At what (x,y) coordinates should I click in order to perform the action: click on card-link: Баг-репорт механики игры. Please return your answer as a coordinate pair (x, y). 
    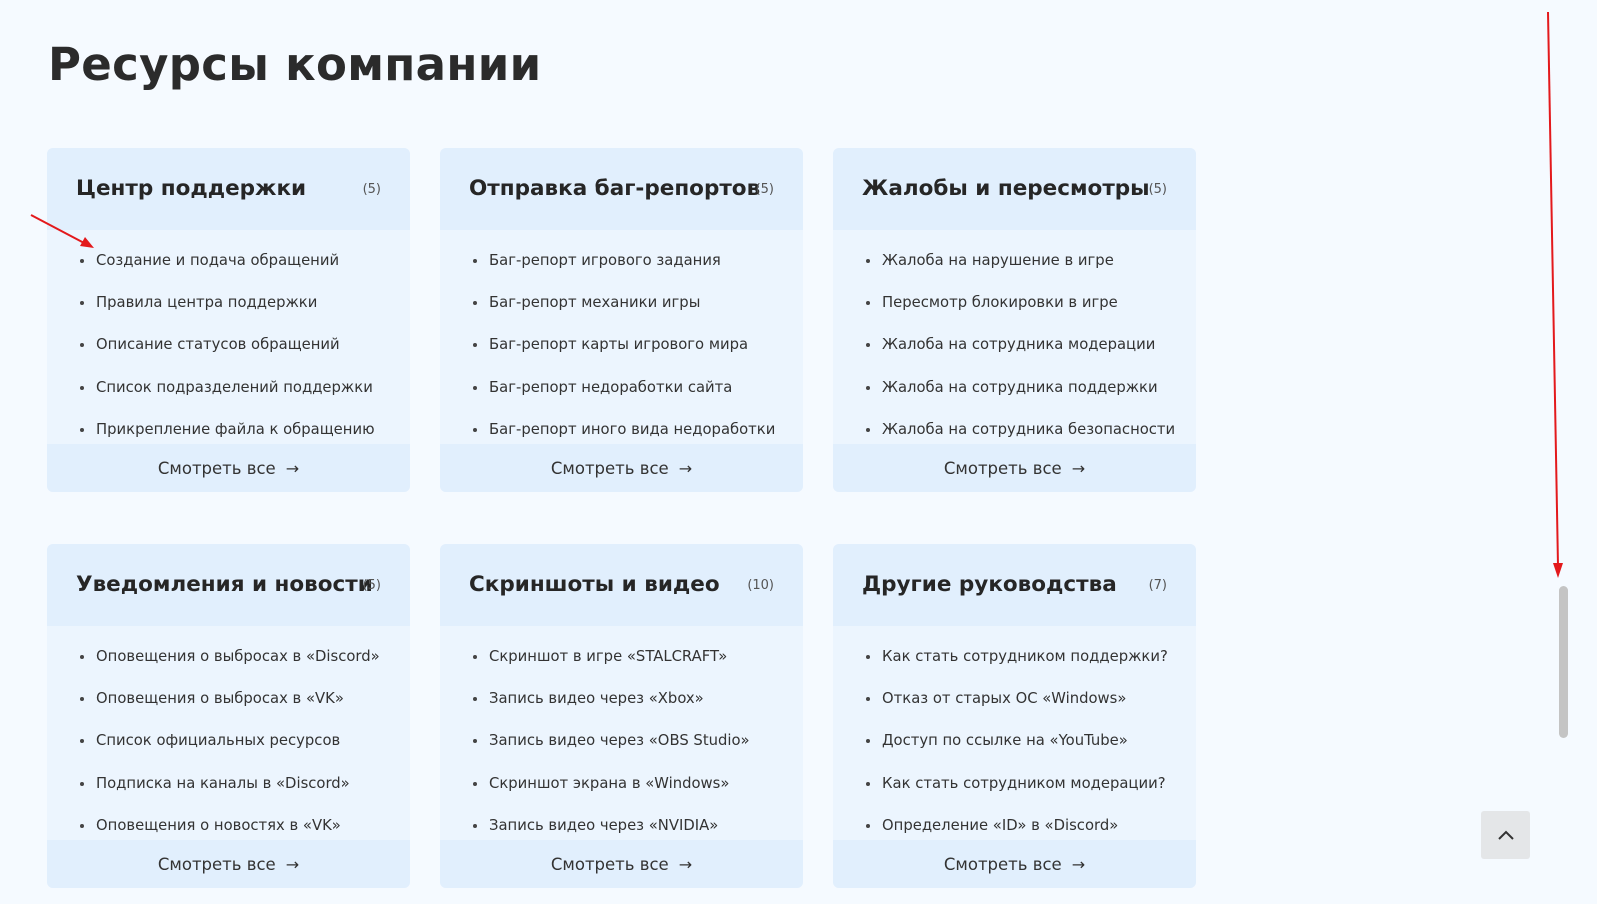
    Looking at the image, I should click on (621, 314).